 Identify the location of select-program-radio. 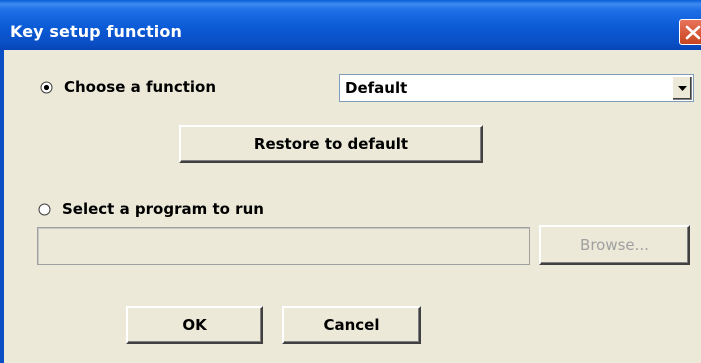
(44, 209).